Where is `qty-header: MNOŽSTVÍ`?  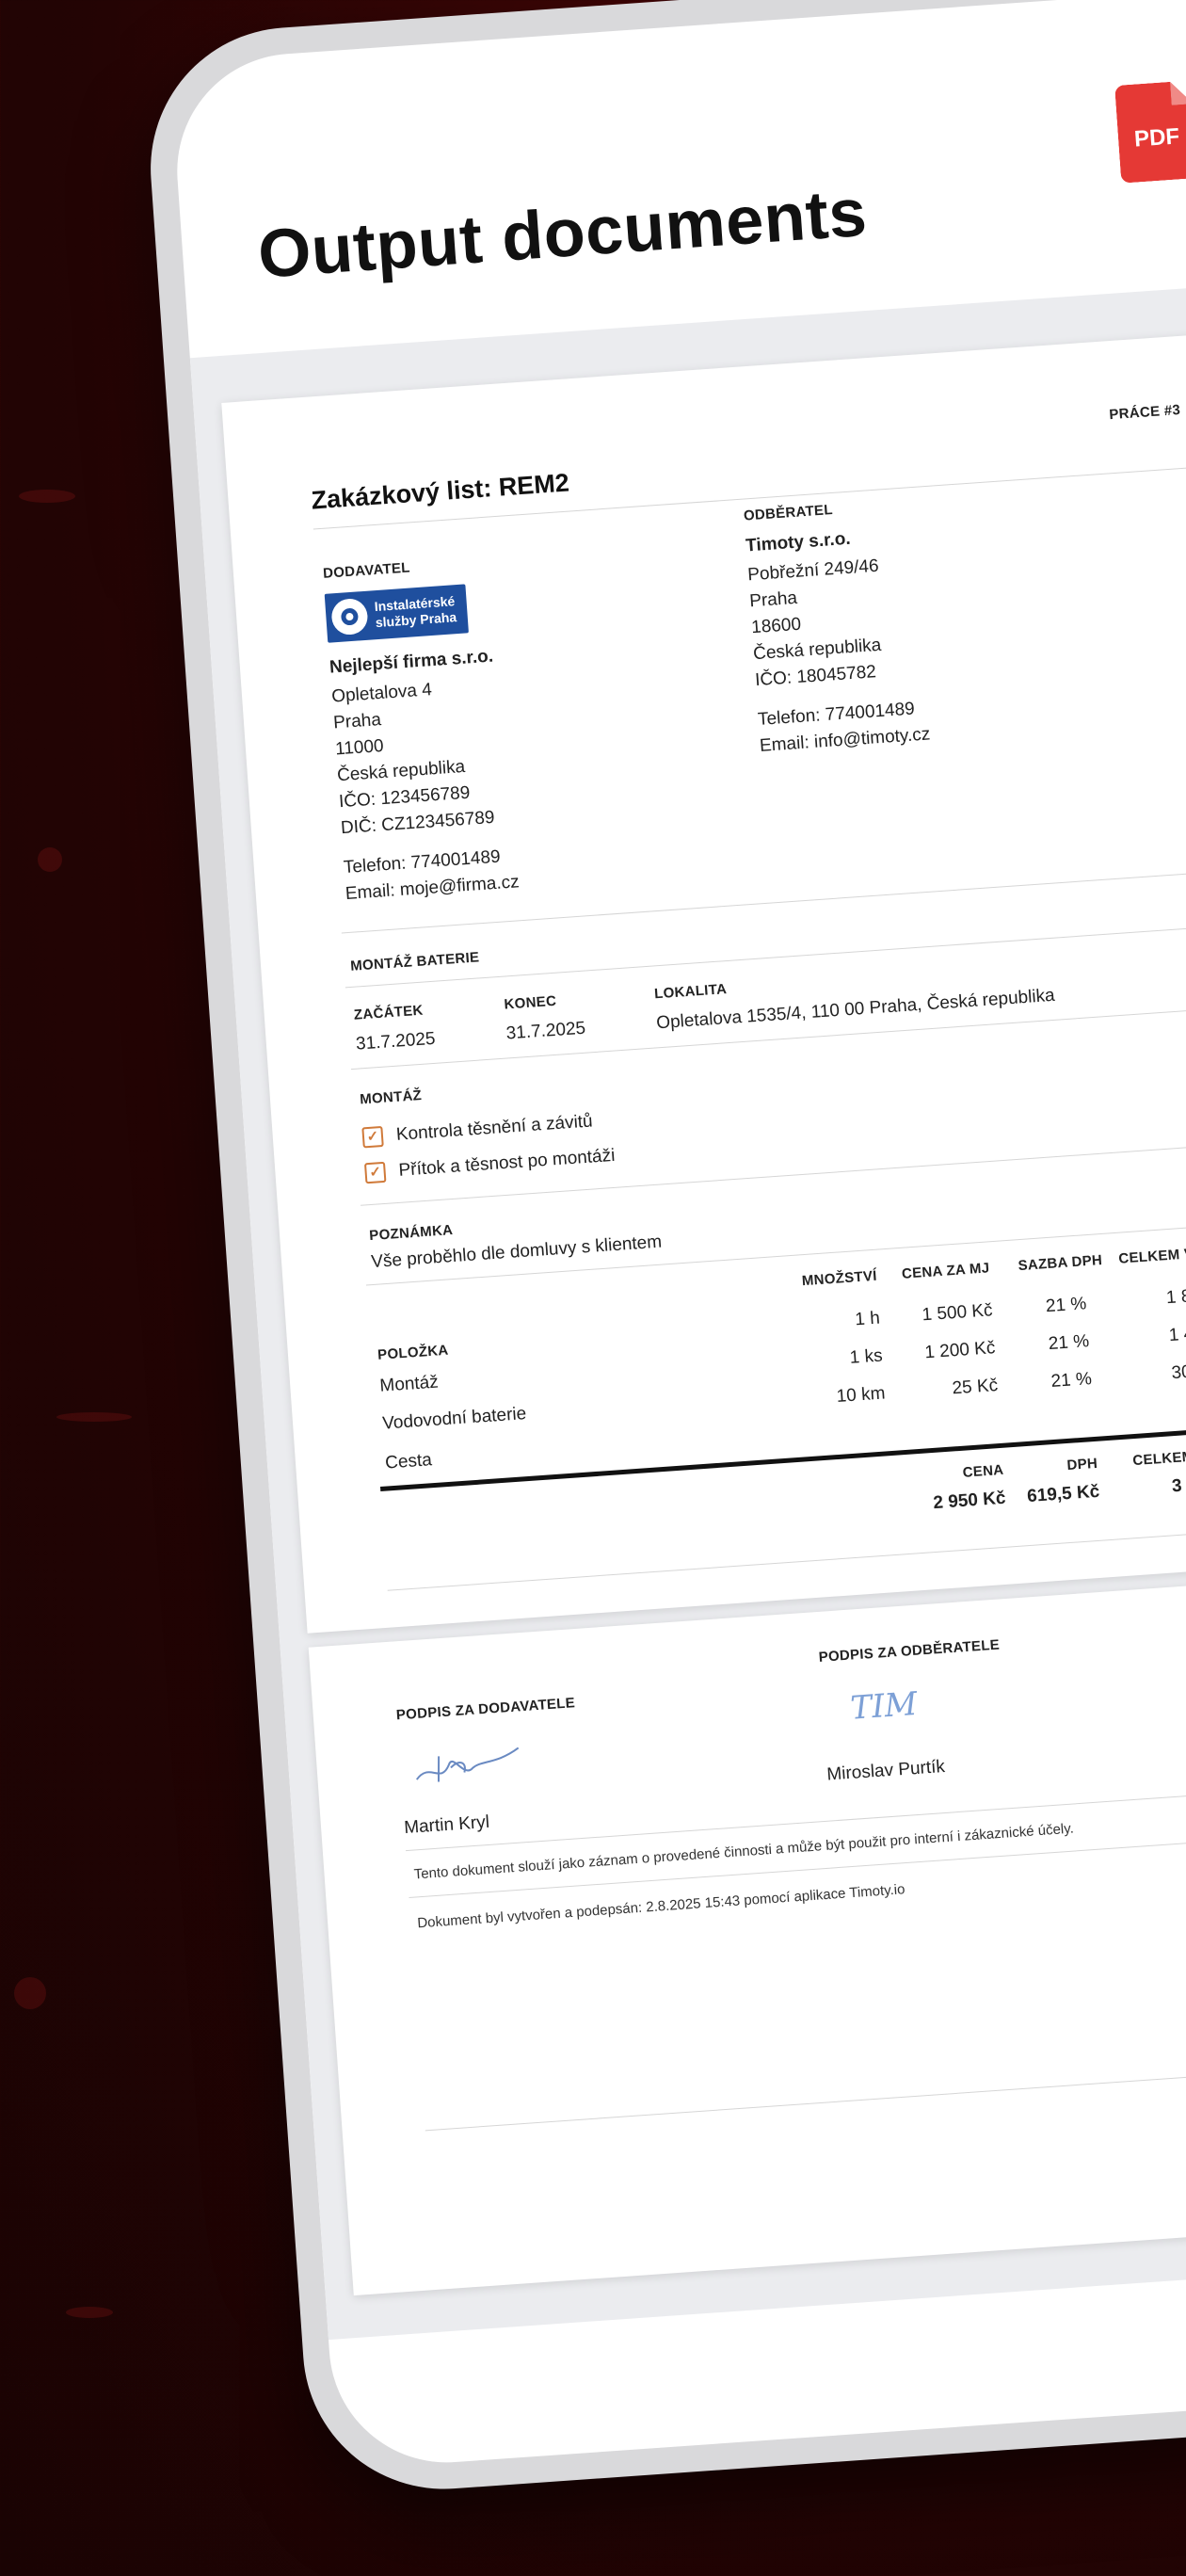
qty-header: MNOŽSTVÍ is located at coordinates (839, 1278).